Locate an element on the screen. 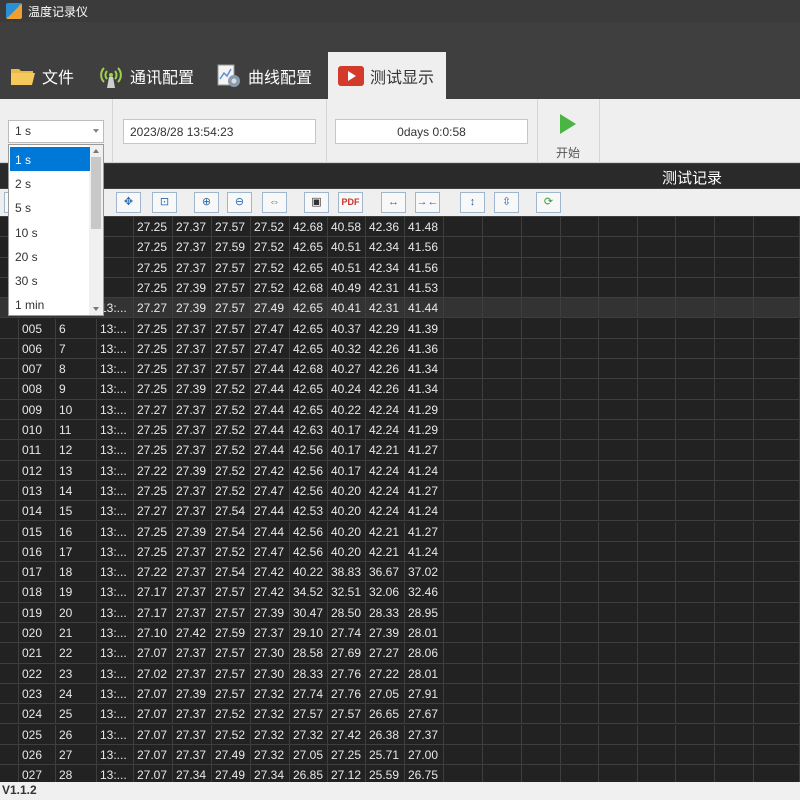 This screenshot has width=800, height=800. table-cell: 27.59 is located at coordinates (231, 247).